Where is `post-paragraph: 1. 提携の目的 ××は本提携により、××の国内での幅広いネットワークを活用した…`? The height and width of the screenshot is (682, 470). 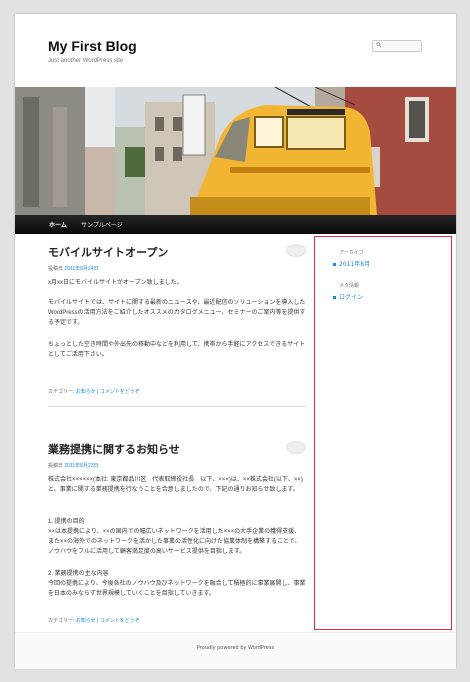
post-paragraph: 1. 提携の目的 ××は本提携により、××の国内での幅広いネットワークを活用した… is located at coordinates (174, 537).